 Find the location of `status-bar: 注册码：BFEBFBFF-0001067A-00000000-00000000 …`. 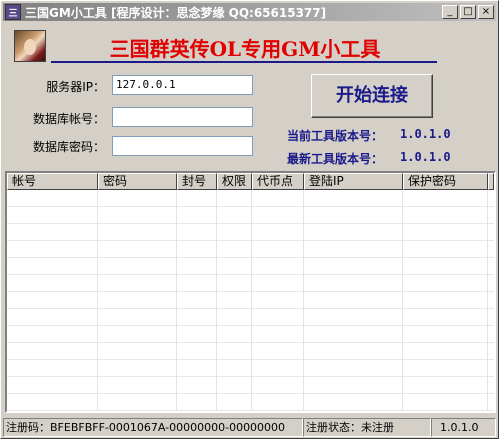

status-bar: 注册码：BFEBFBFF-0001067A-00000000-00000000 … is located at coordinates (249, 427).